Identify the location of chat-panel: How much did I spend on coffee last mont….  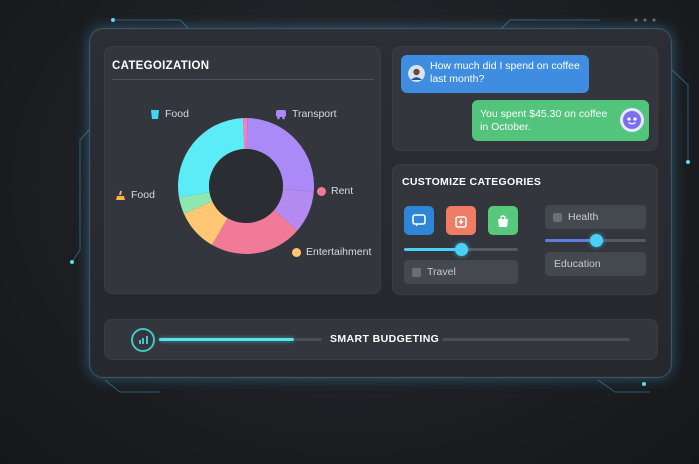
(525, 98).